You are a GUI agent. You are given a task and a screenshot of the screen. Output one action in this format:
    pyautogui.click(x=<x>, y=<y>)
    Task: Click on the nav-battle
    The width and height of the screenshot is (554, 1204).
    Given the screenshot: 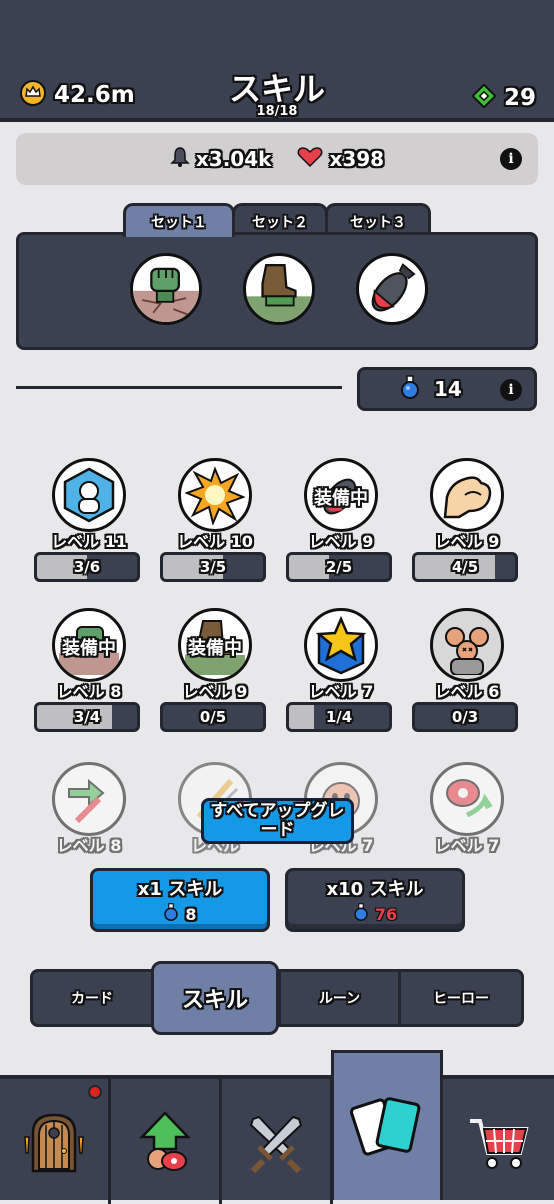 What is the action you would take?
    pyautogui.click(x=277, y=1141)
    